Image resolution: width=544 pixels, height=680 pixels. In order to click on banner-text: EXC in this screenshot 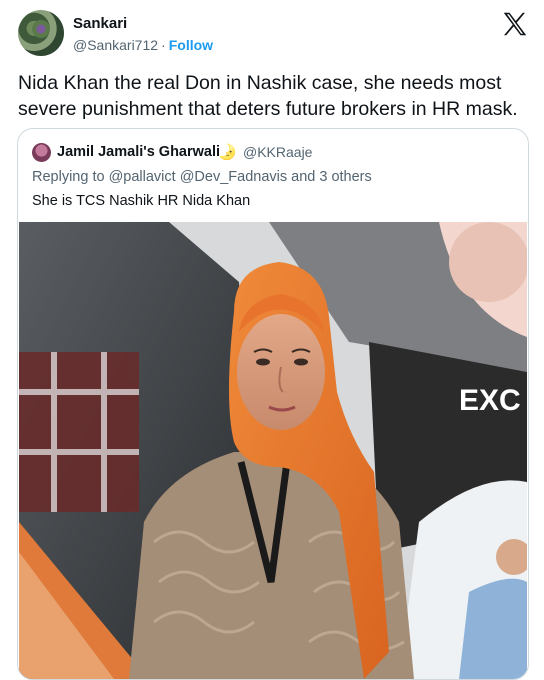, I will do `click(490, 400)`.